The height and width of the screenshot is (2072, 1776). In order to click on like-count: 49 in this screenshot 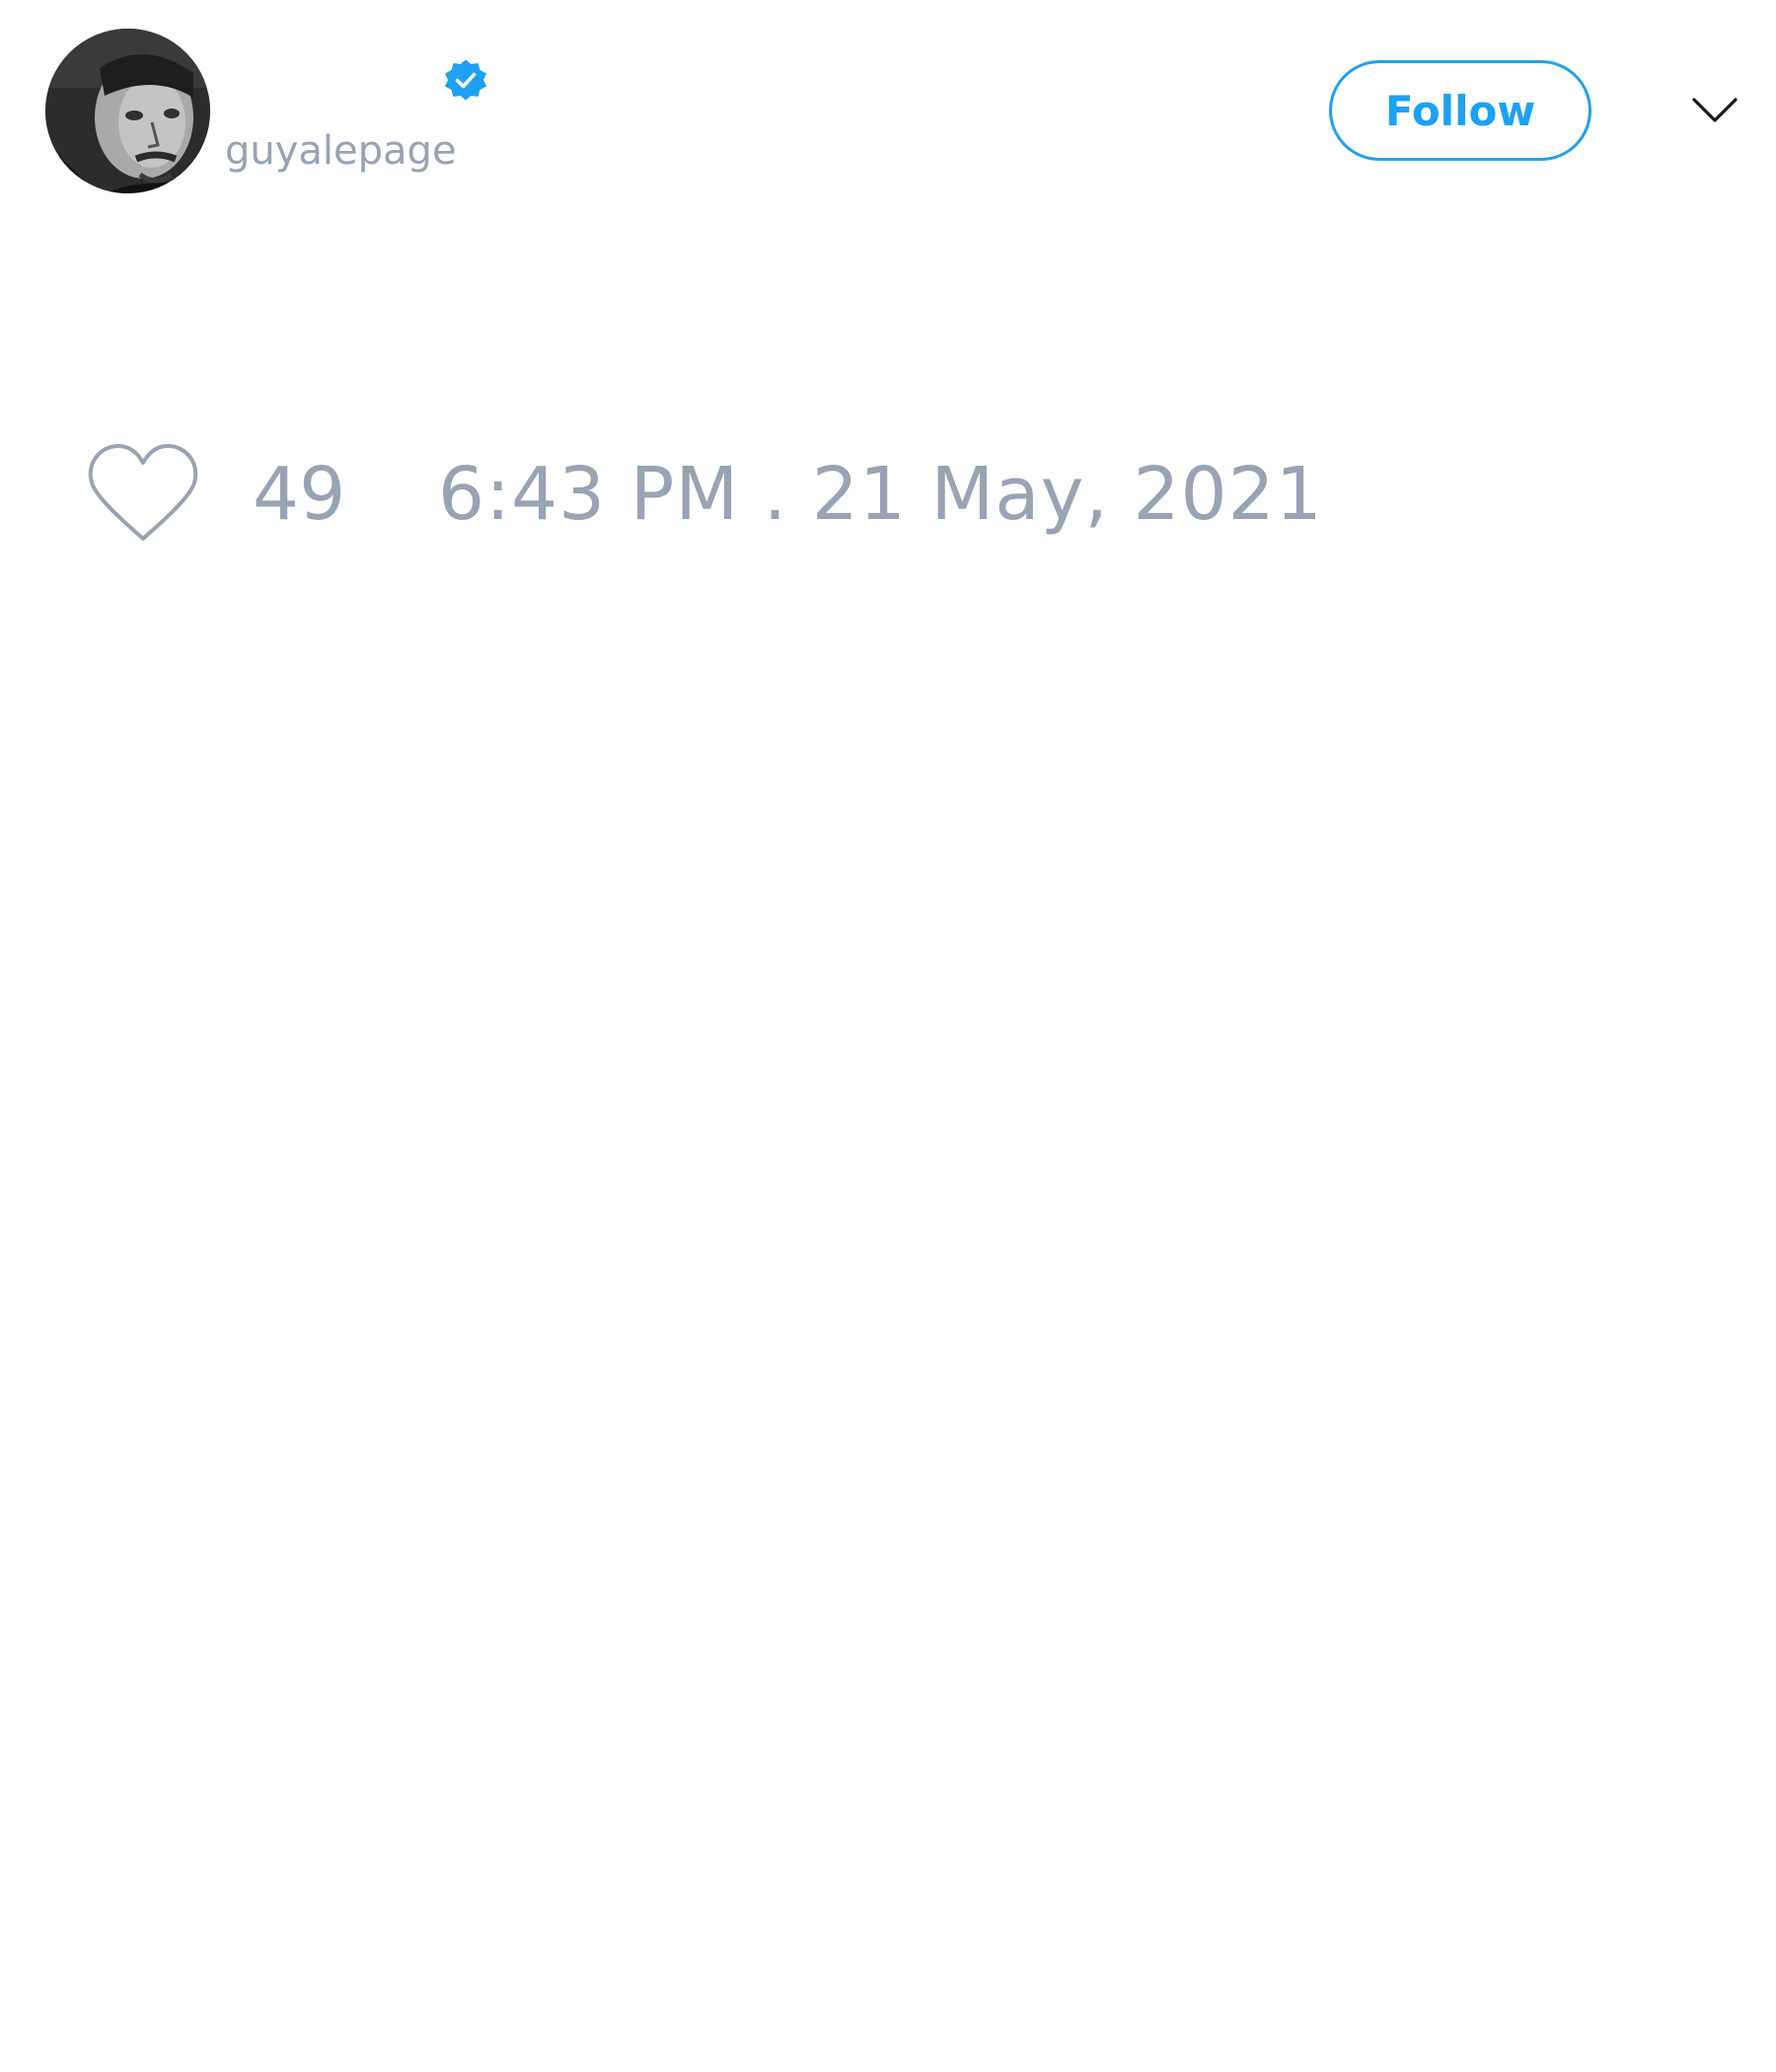, I will do `click(300, 495)`.